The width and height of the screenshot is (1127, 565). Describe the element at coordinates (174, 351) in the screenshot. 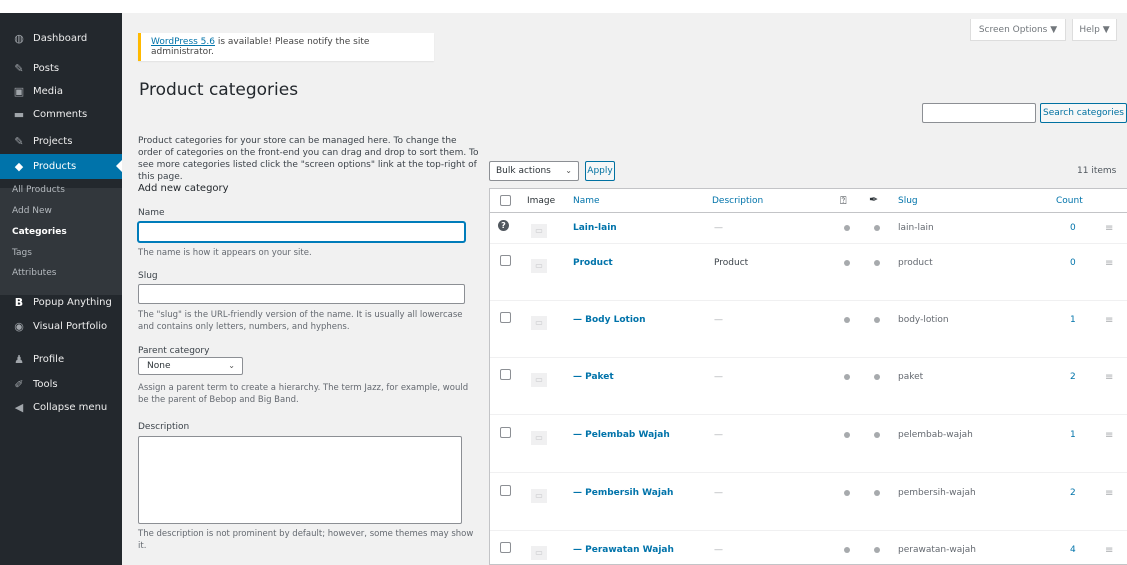

I see `parent-label: Parent category` at that location.